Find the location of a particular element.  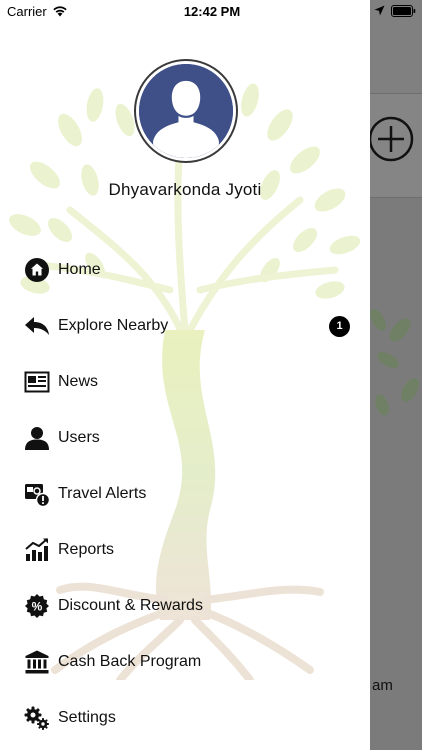

avatar is located at coordinates (186, 111).